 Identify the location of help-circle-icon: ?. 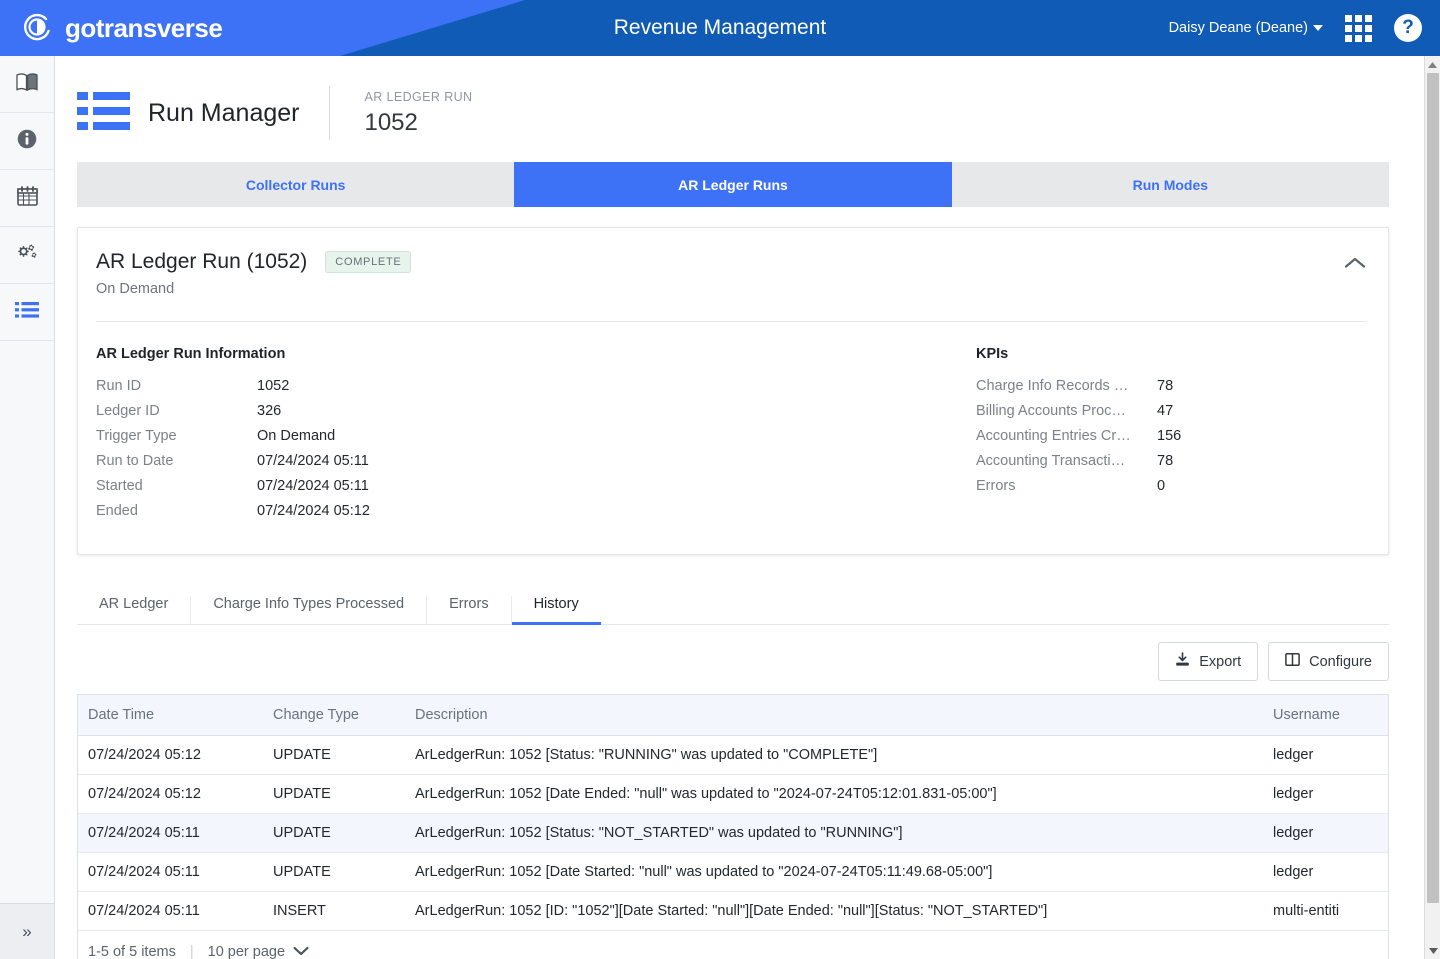
(1408, 28).